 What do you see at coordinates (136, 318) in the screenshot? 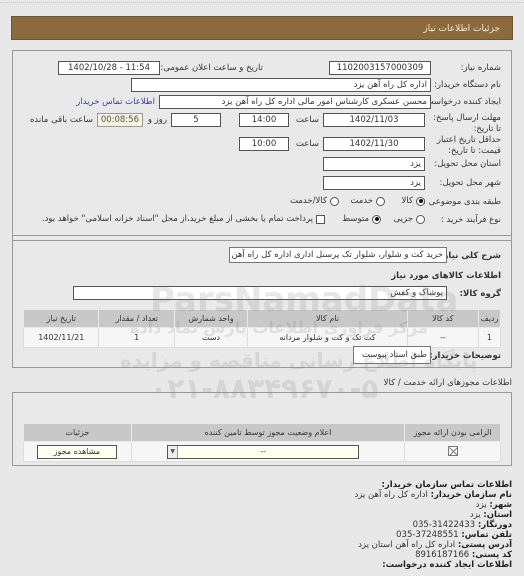
I see `col-qty: تعداد / مقدار` at bounding box center [136, 318].